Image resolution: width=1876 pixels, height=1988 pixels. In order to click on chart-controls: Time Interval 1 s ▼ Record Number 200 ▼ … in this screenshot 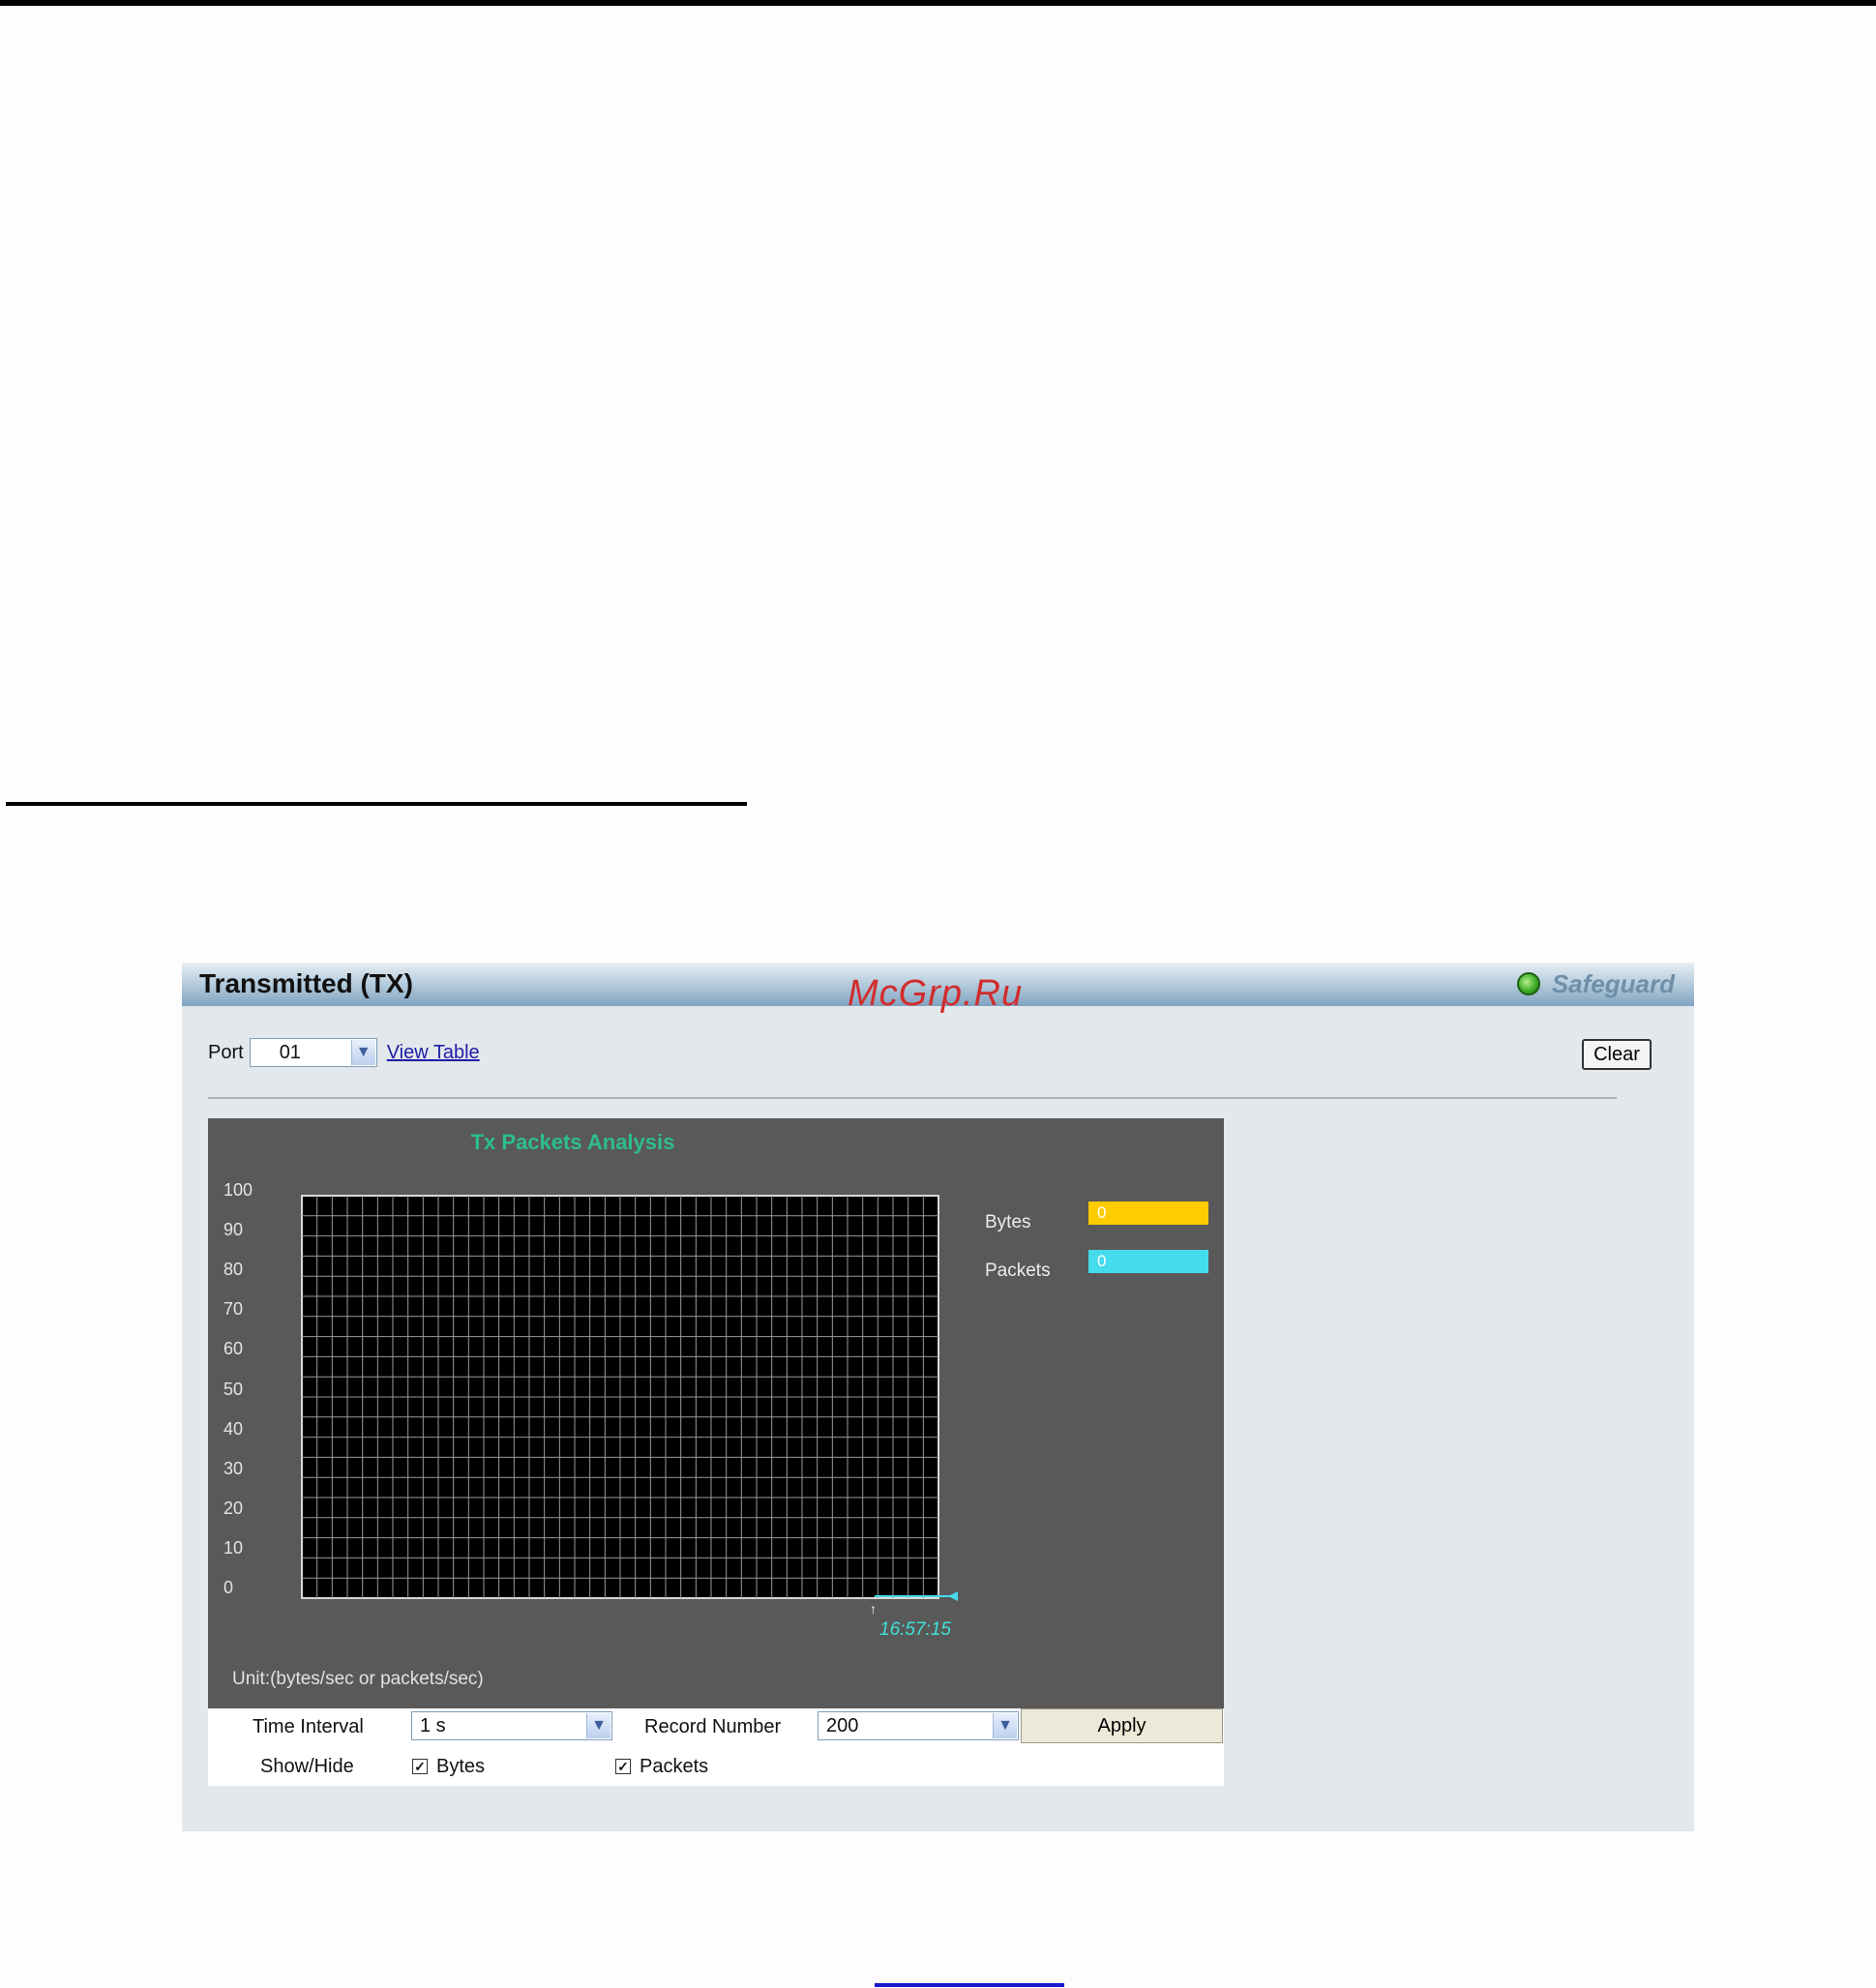, I will do `click(716, 1747)`.